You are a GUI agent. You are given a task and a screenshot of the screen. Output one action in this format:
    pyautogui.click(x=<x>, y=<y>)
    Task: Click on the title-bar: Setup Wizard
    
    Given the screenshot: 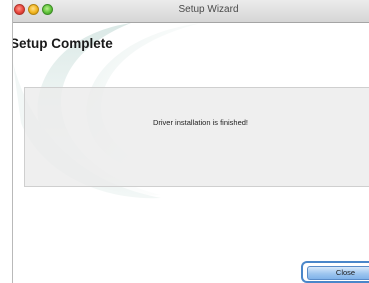 What is the action you would take?
    pyautogui.click(x=191, y=11)
    